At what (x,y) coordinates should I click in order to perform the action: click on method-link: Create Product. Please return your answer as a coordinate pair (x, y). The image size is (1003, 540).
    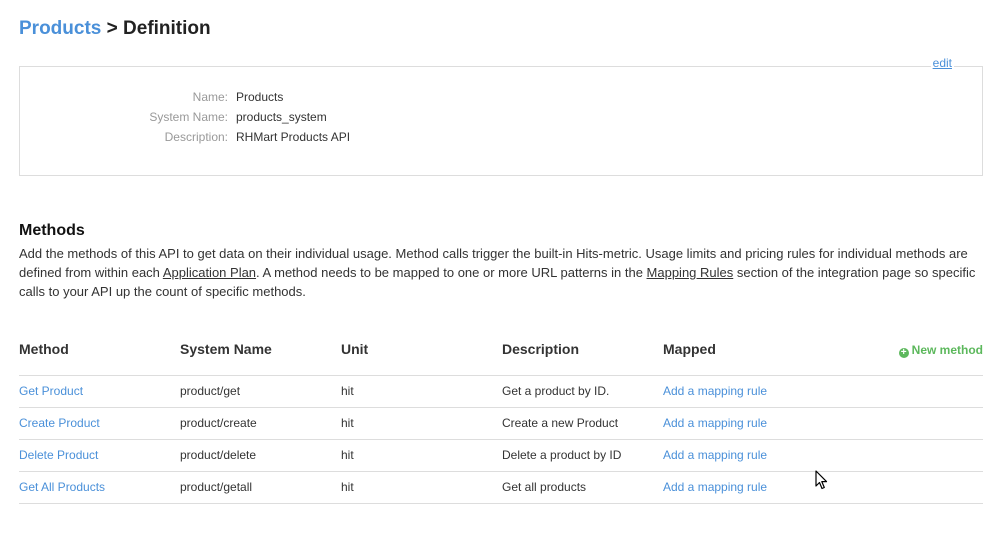
    Looking at the image, I should click on (59, 423).